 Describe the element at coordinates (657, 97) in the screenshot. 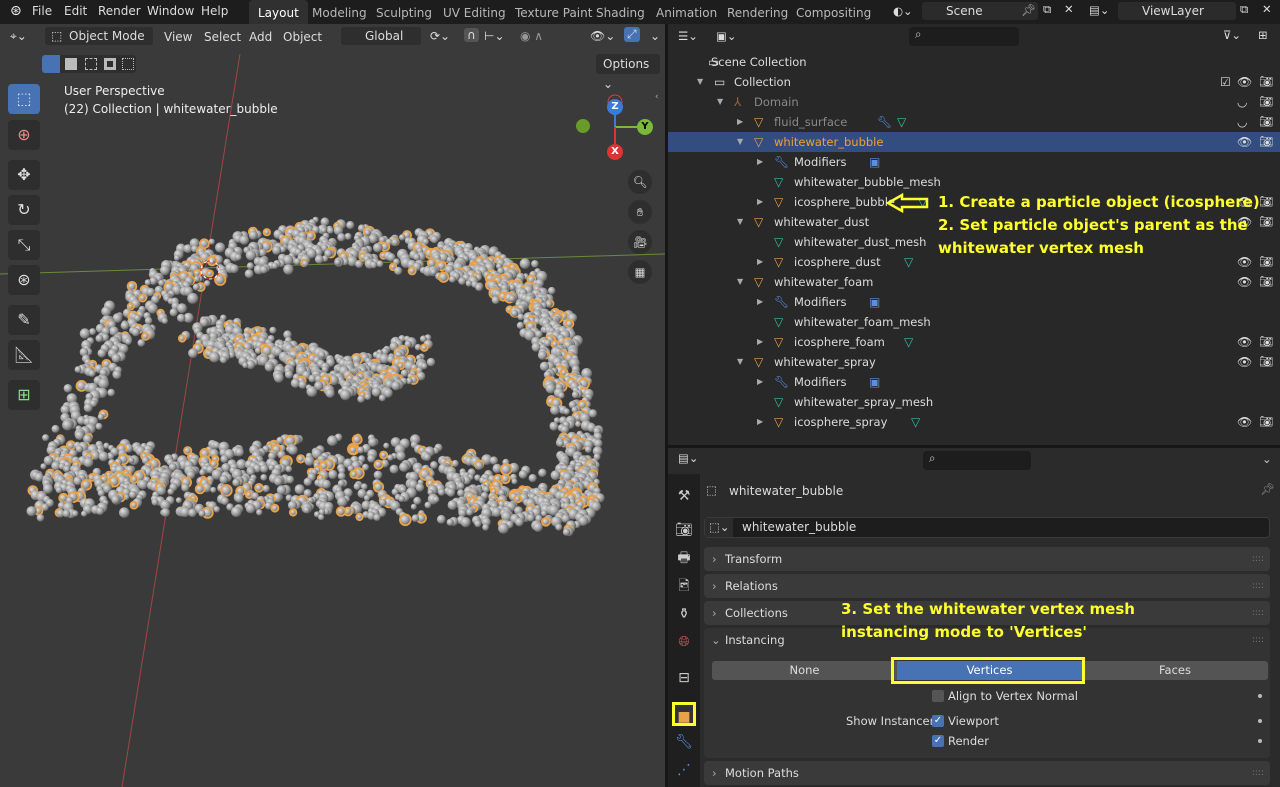

I see `collapse-sidebar-icon: ‹` at that location.